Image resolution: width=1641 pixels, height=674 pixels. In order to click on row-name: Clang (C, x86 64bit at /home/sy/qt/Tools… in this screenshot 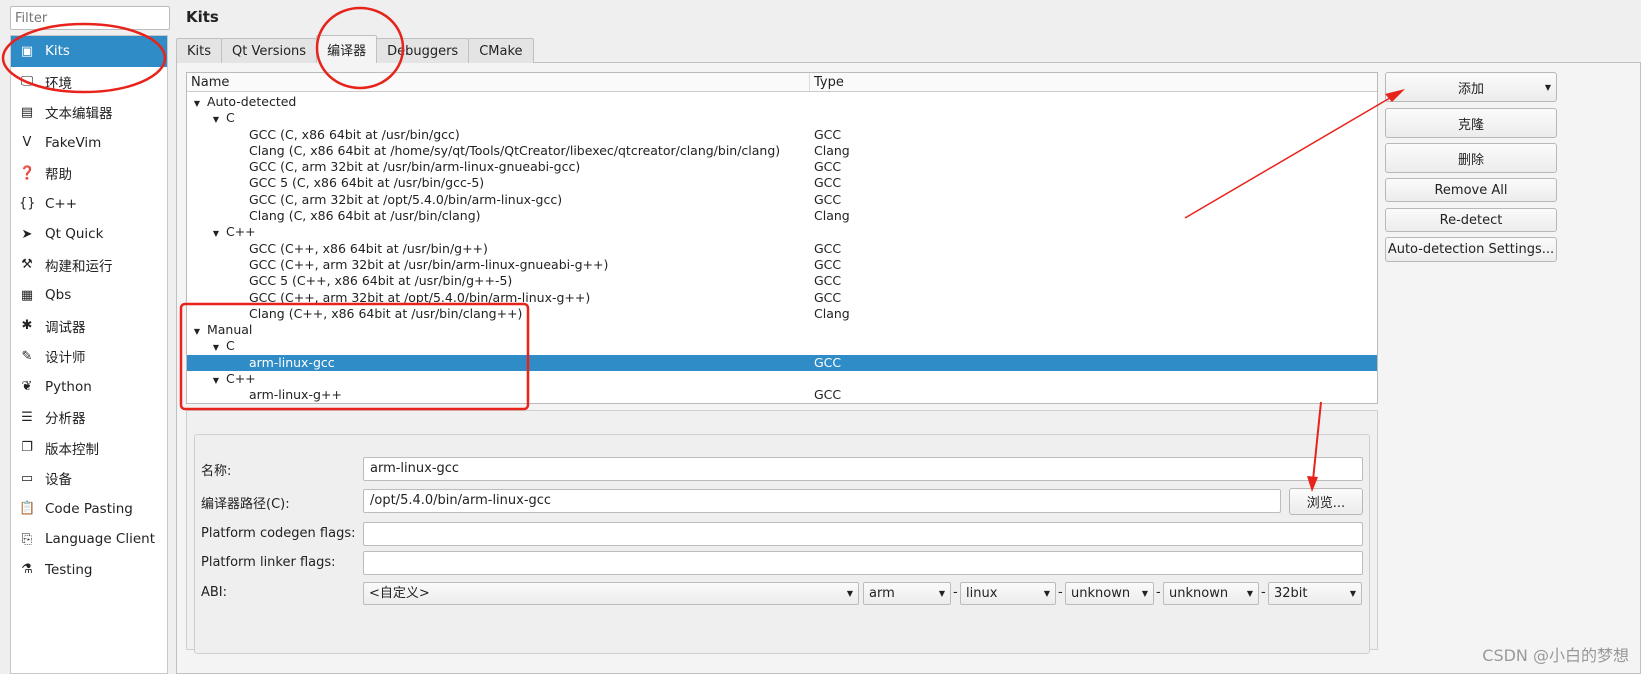, I will do `click(515, 150)`.